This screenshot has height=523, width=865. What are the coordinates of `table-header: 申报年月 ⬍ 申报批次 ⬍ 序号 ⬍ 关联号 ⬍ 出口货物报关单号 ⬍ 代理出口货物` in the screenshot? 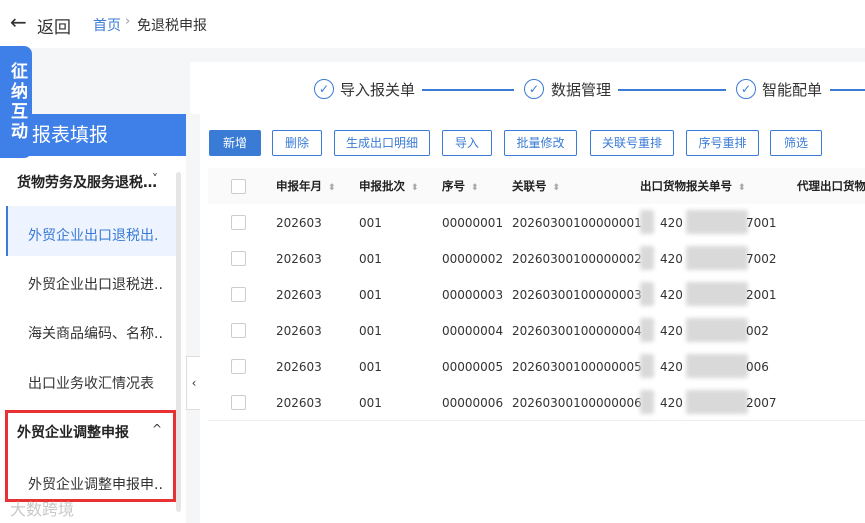 It's located at (536, 186).